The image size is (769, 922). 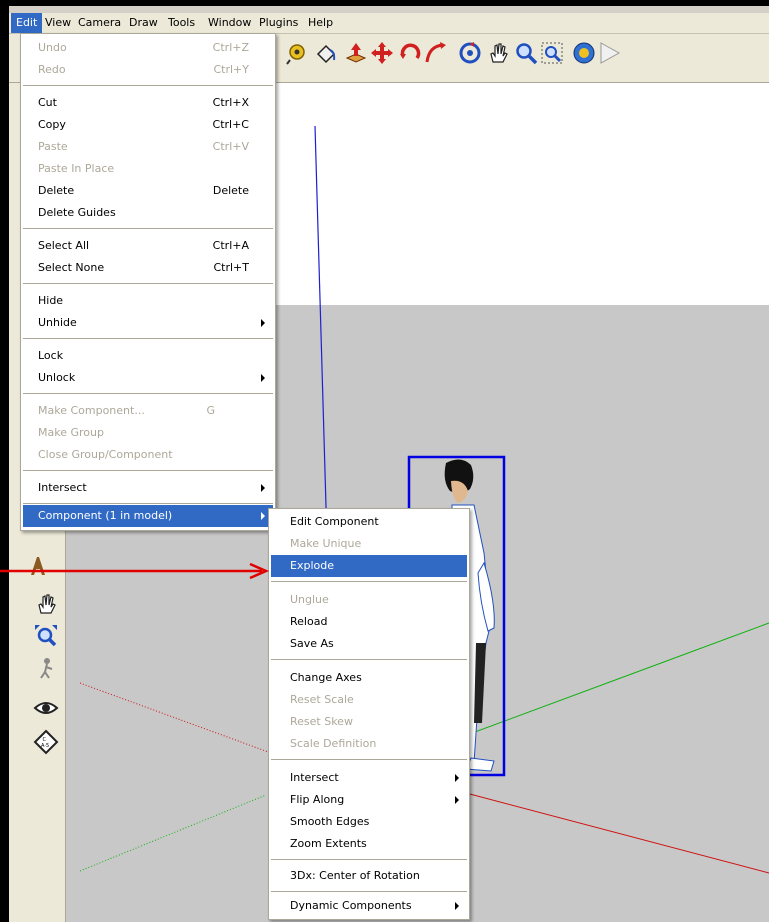 I want to click on red-axis-line, so click(x=617, y=833).